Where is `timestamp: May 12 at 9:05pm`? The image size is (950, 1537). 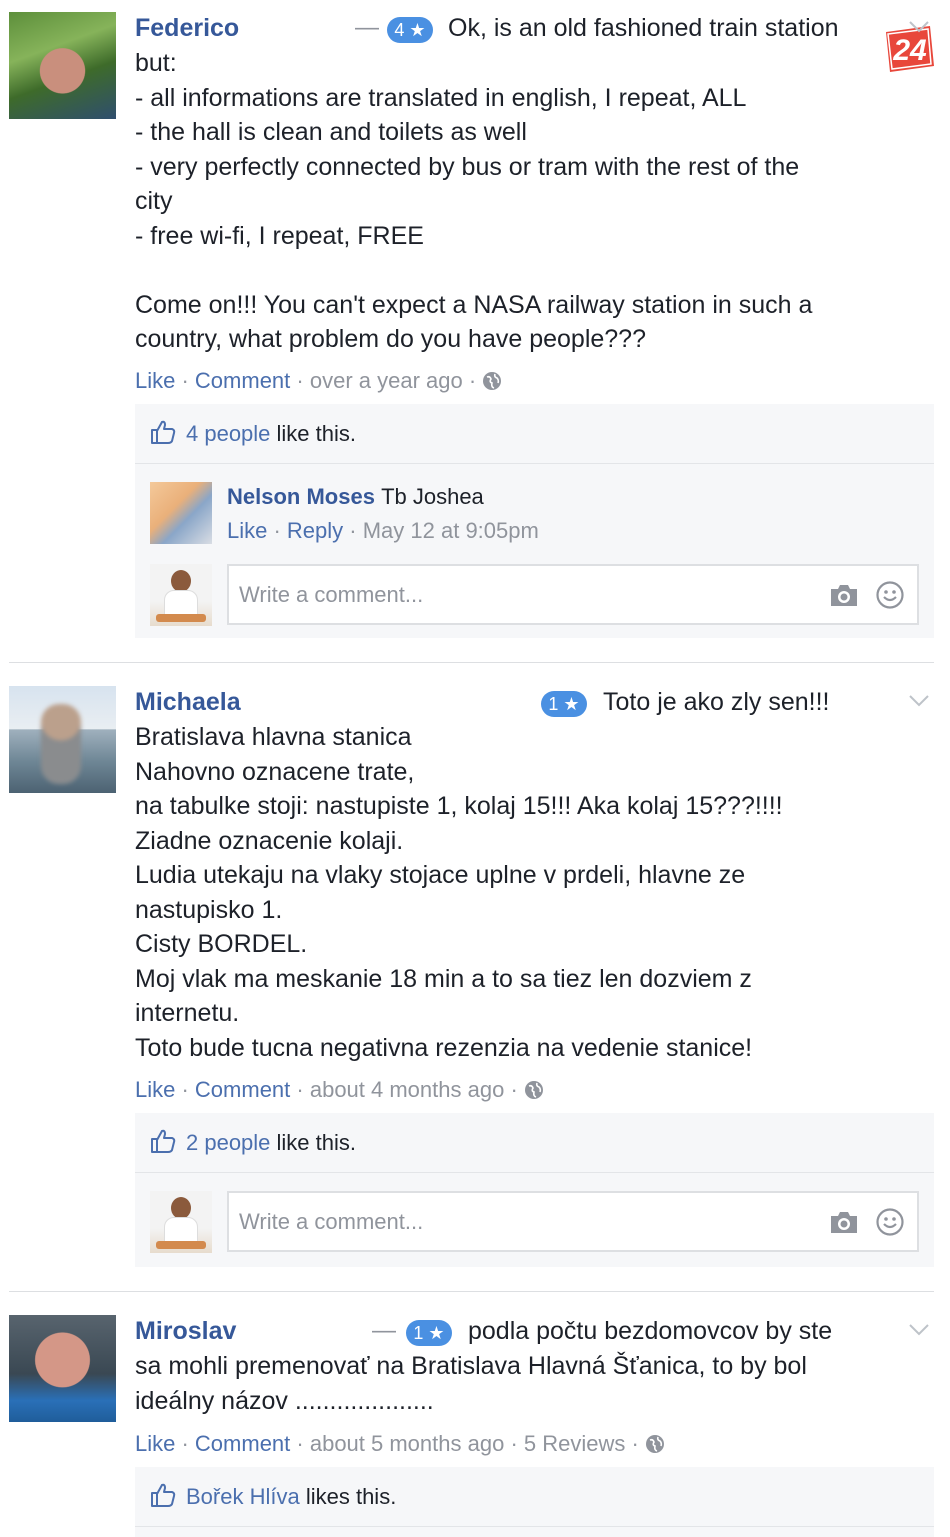 timestamp: May 12 at 9:05pm is located at coordinates (451, 530).